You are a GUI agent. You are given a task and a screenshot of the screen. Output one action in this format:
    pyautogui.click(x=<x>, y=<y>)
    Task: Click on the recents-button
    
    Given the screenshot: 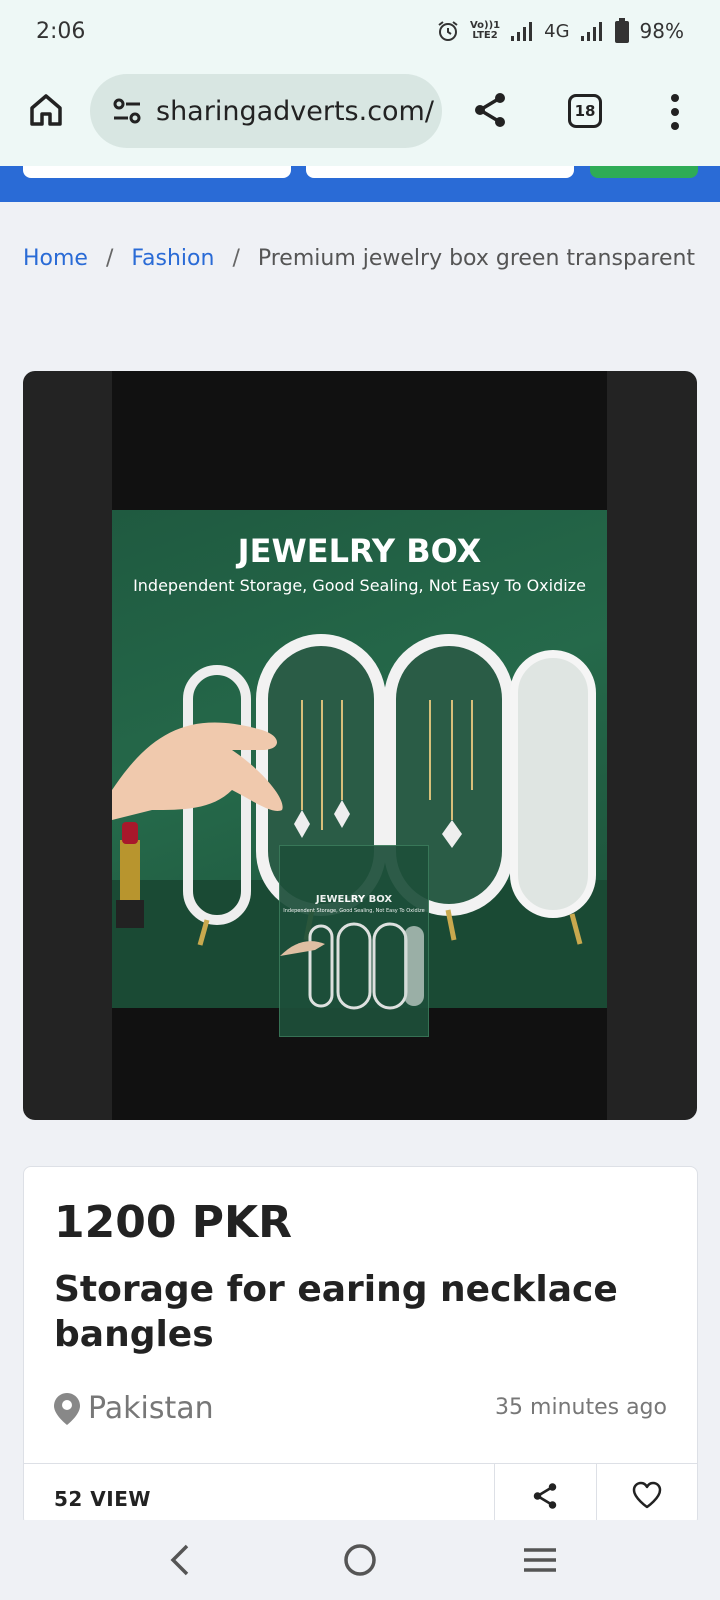 What is the action you would take?
    pyautogui.click(x=540, y=1560)
    